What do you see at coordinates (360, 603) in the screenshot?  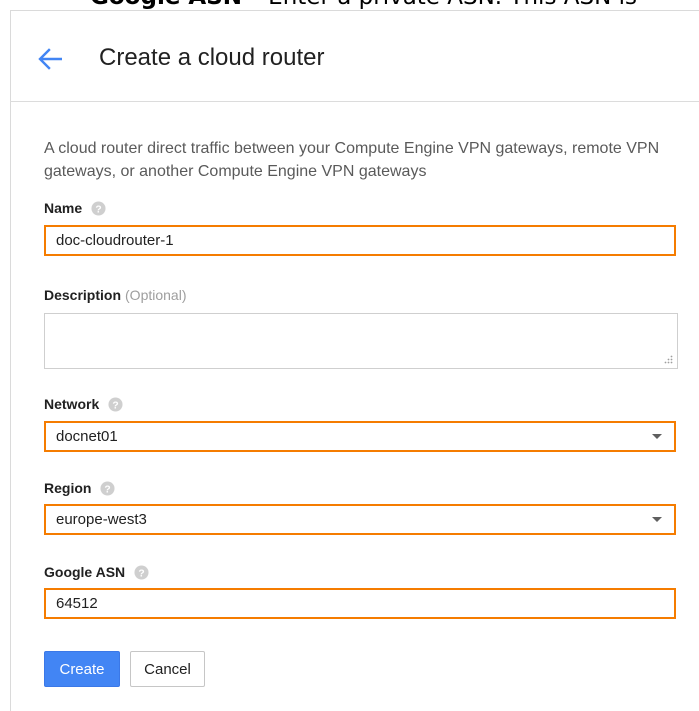 I see `google-asn-input: 64512` at bounding box center [360, 603].